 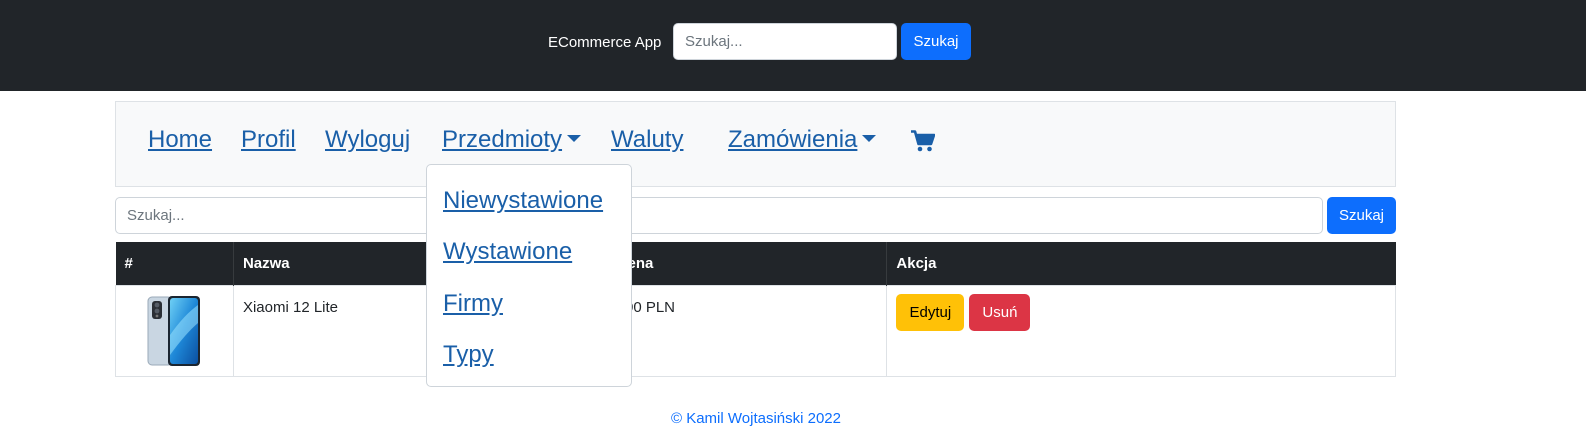 I want to click on items-search-input, so click(x=719, y=215).